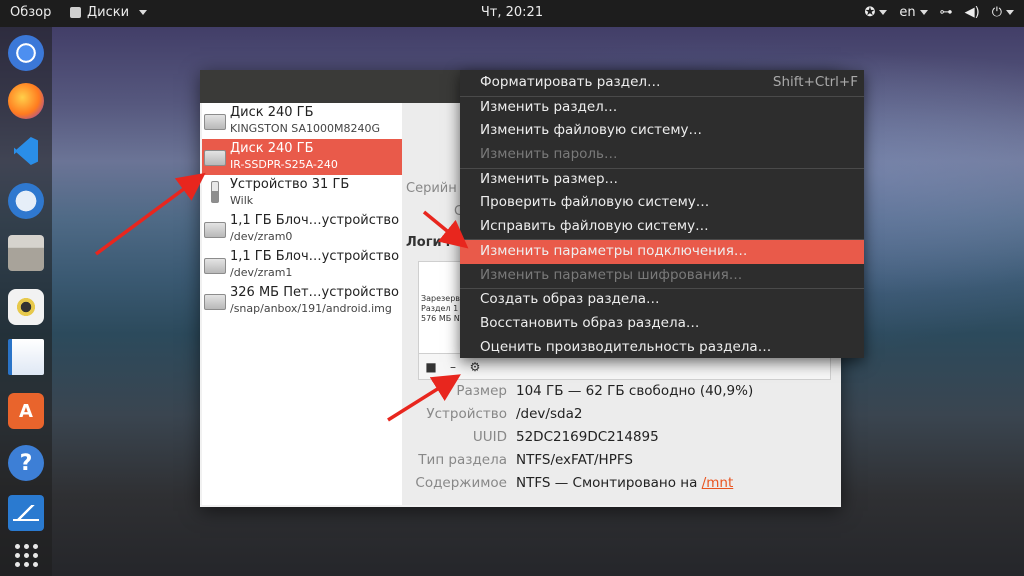 Image resolution: width=1024 pixels, height=576 pixels. I want to click on show-apps-icon, so click(26, 555).